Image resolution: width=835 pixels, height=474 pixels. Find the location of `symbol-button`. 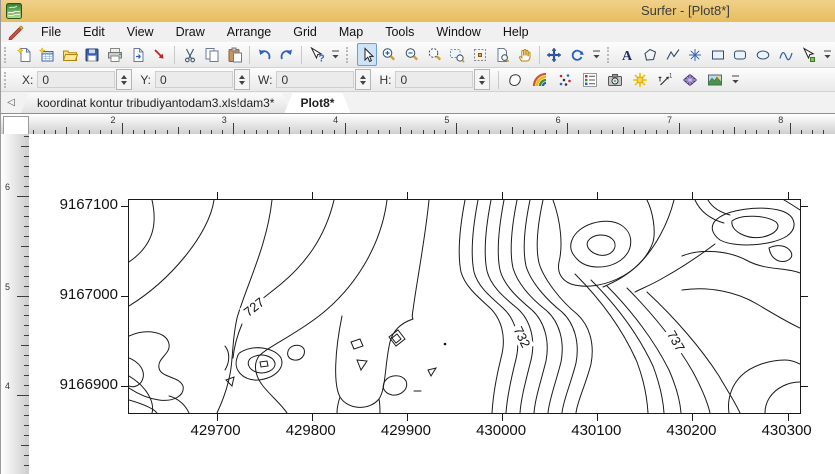

symbol-button is located at coordinates (695, 54).